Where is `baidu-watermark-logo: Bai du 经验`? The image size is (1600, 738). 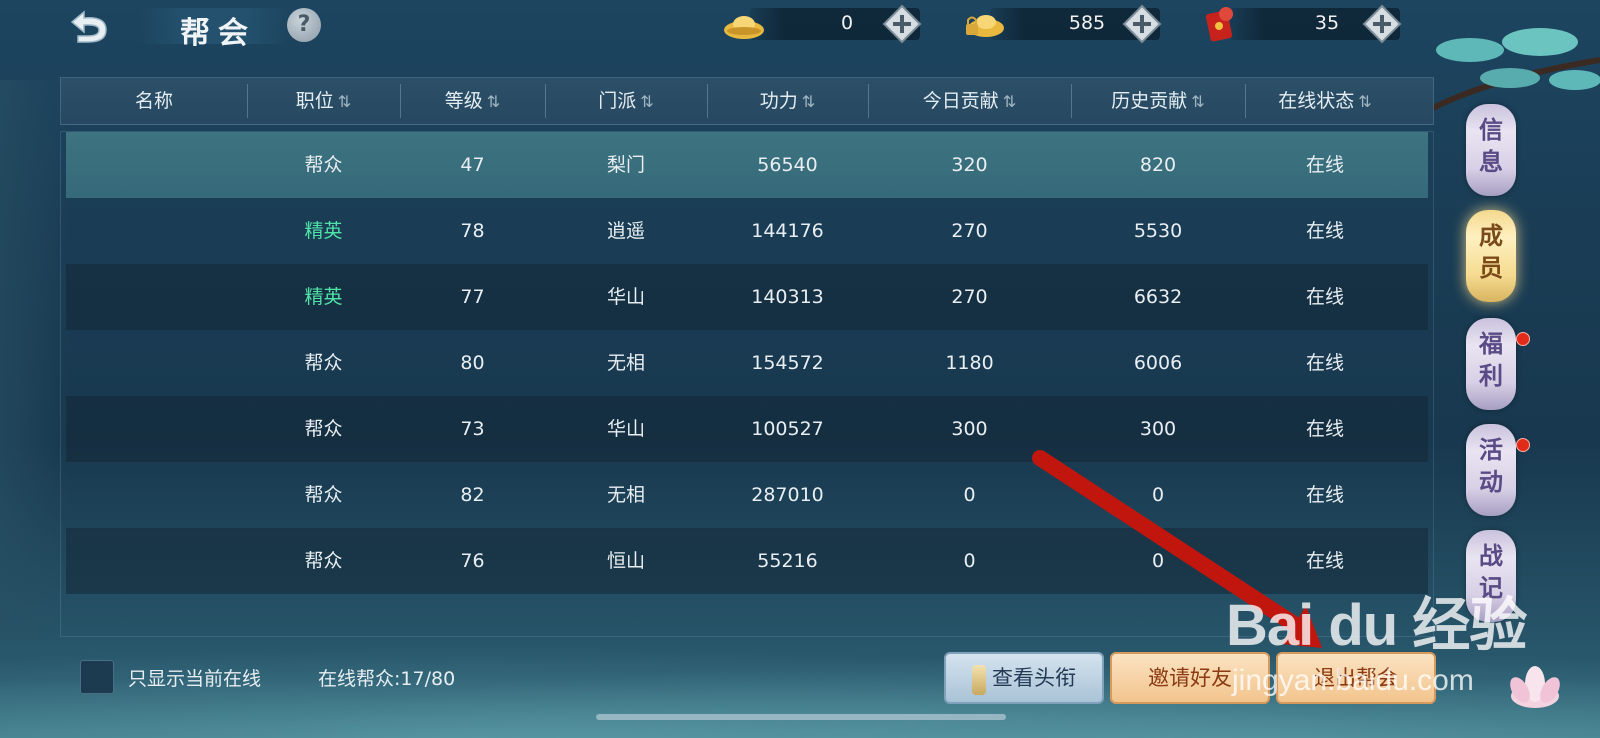
baidu-watermark-logo: Bai du 经验 is located at coordinates (1376, 625).